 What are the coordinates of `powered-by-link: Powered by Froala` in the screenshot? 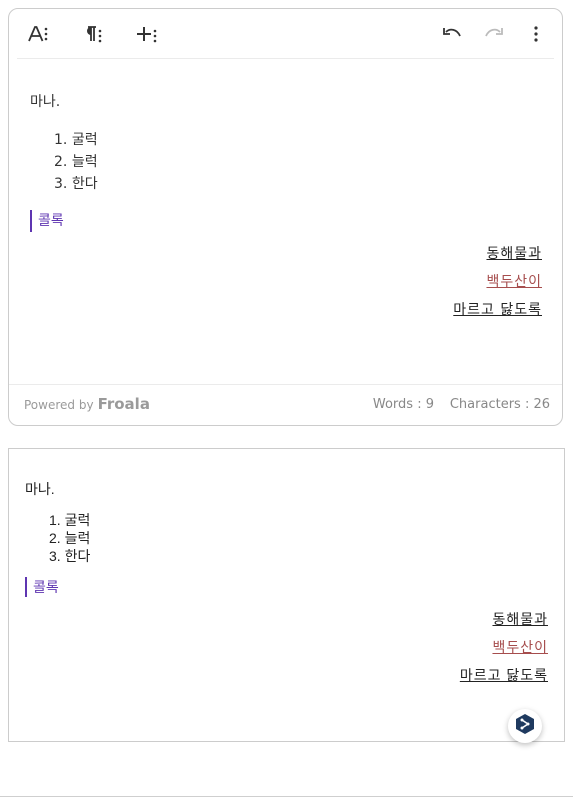 It's located at (87, 404).